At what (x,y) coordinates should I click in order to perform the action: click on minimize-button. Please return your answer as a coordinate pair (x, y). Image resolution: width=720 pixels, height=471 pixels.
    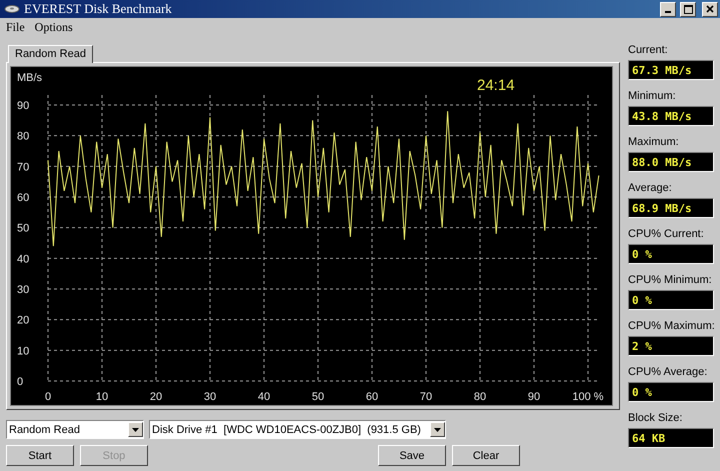
    Looking at the image, I should click on (668, 9).